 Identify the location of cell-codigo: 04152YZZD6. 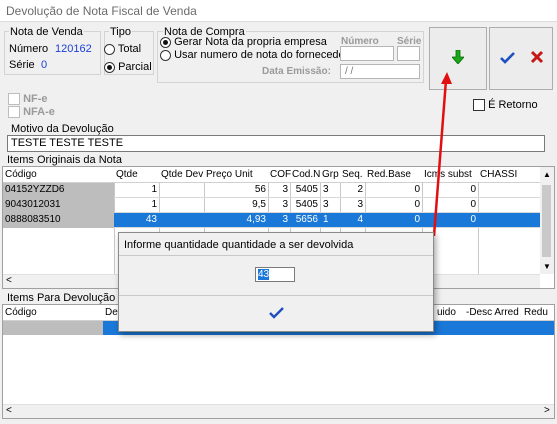
(35, 189).